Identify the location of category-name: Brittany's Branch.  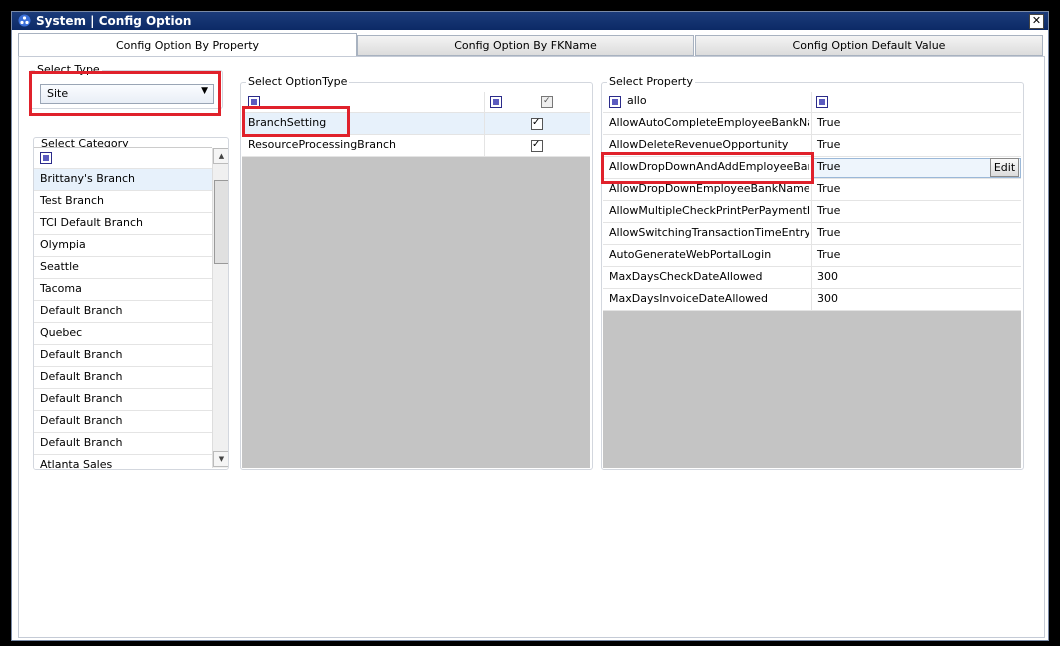
(88, 178).